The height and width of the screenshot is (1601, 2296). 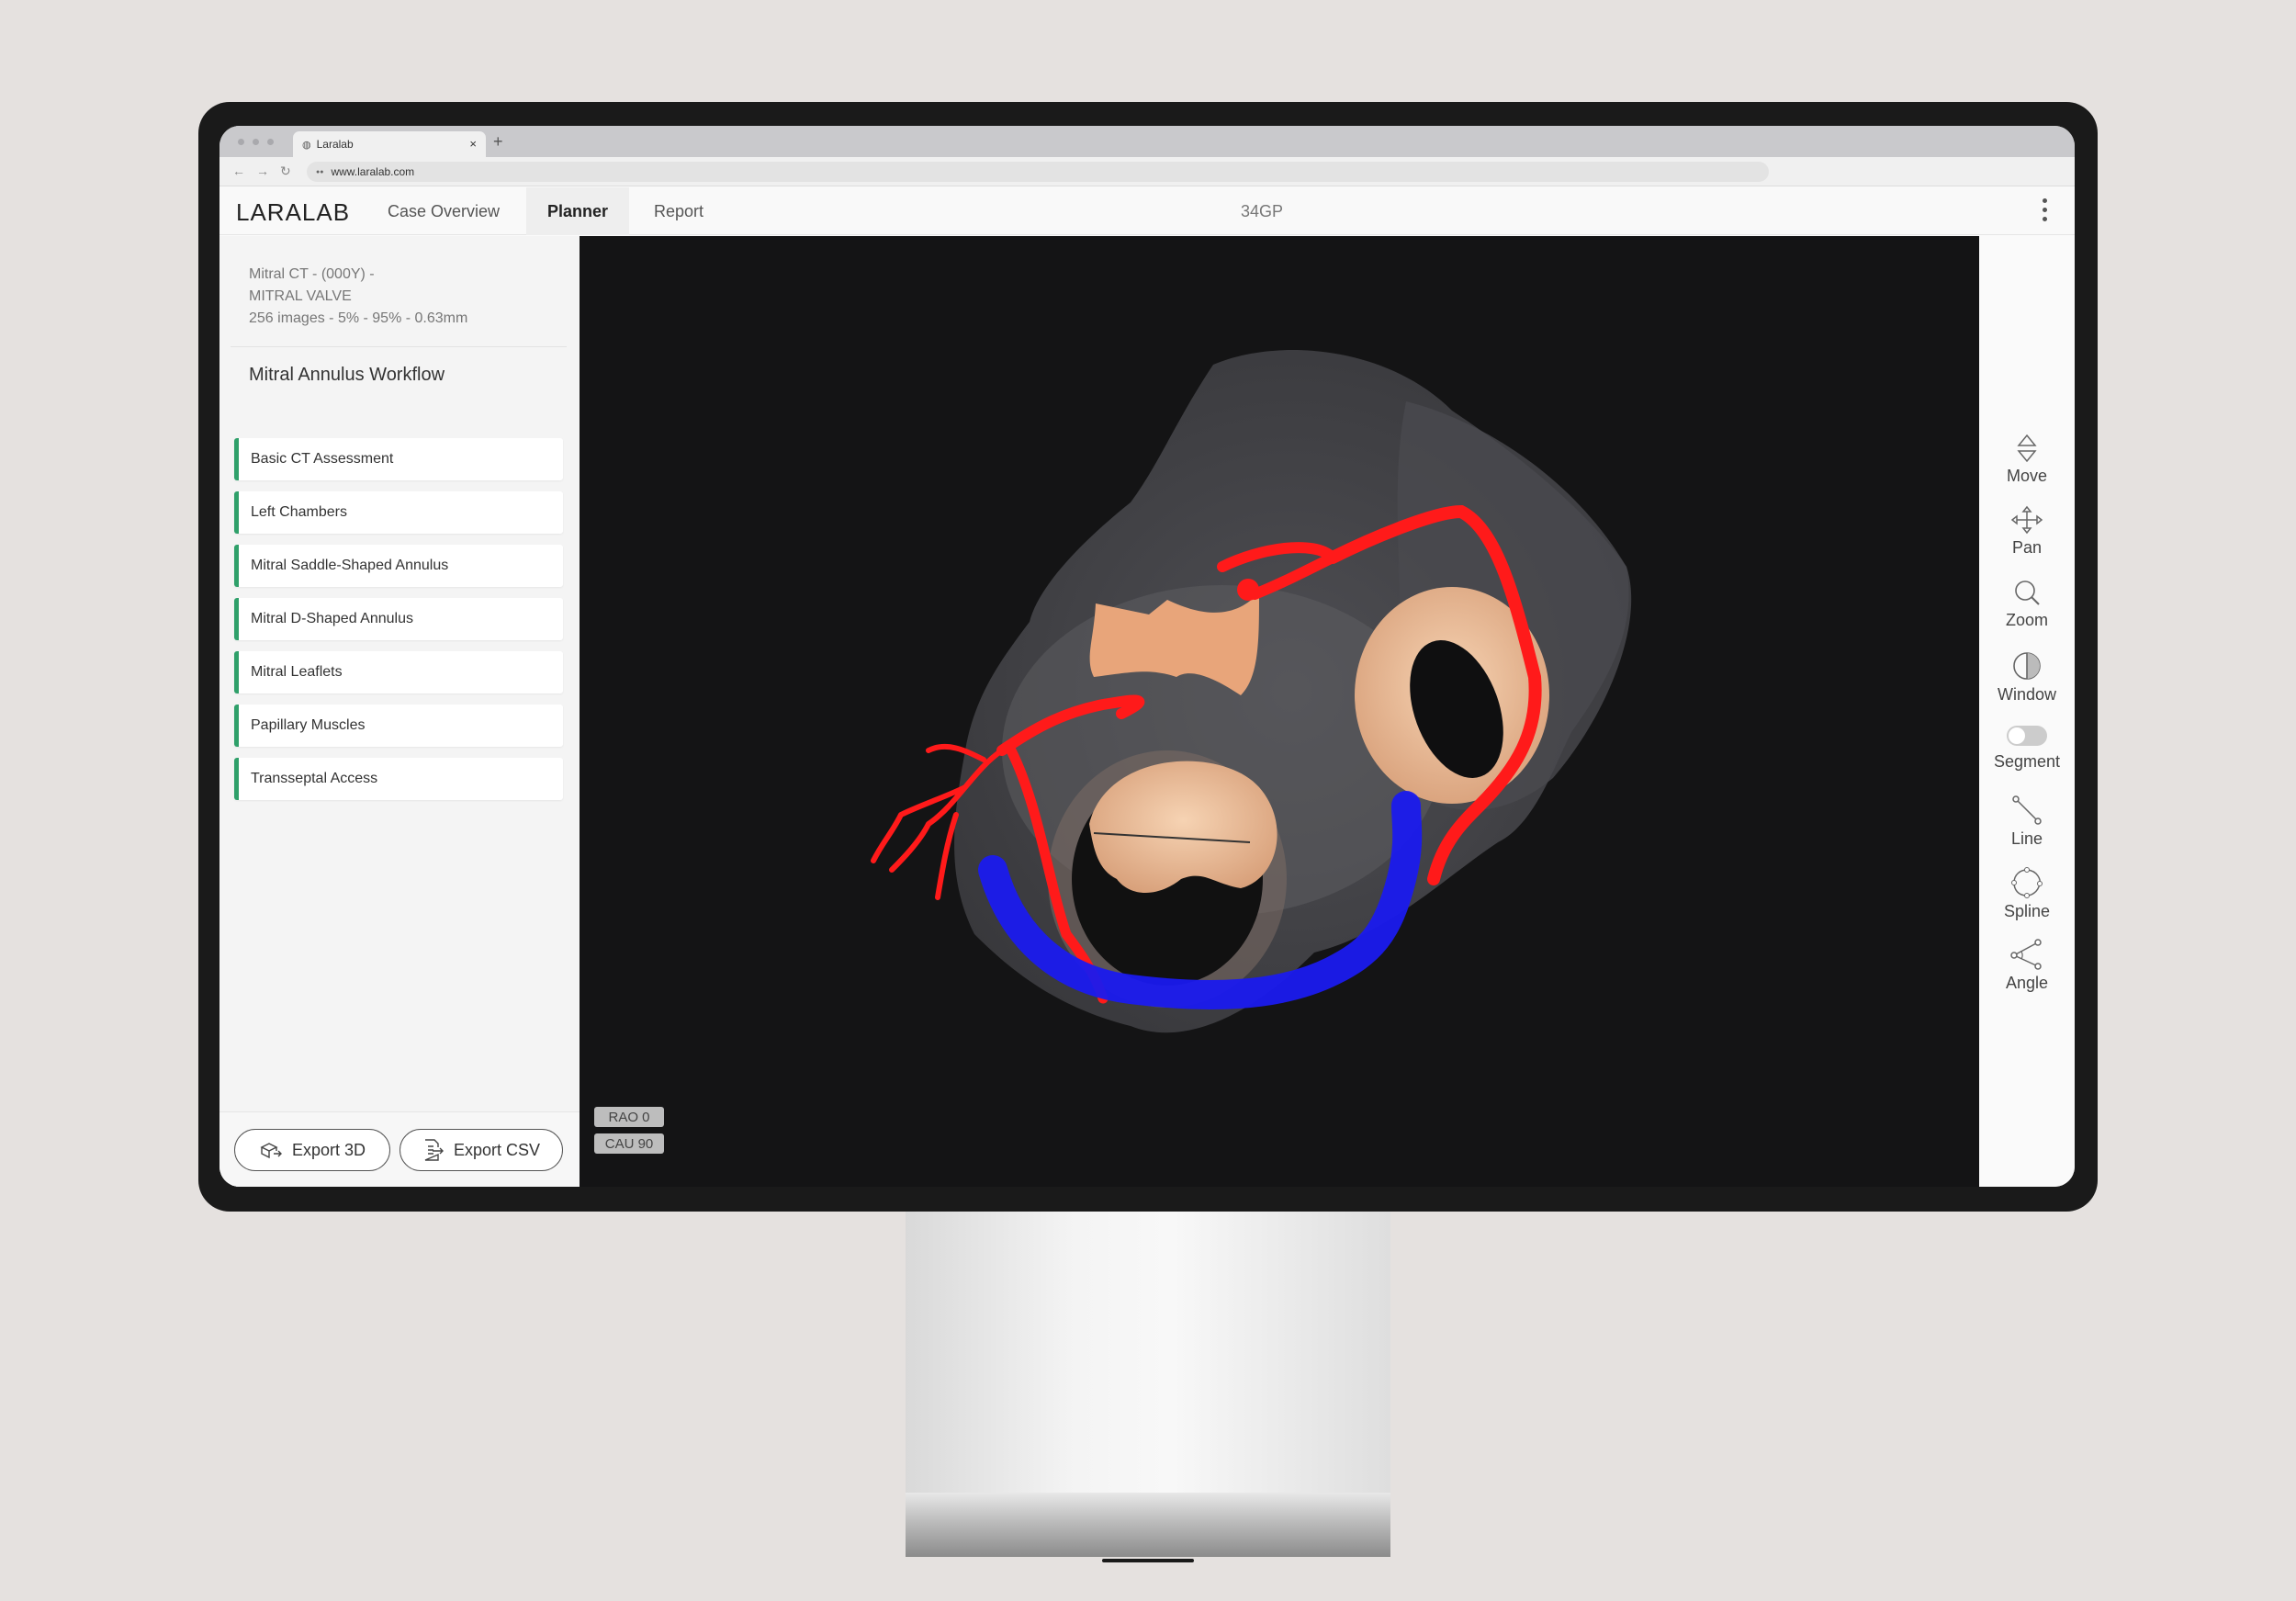 I want to click on export-3d-label: Export 3D, so click(x=328, y=1149).